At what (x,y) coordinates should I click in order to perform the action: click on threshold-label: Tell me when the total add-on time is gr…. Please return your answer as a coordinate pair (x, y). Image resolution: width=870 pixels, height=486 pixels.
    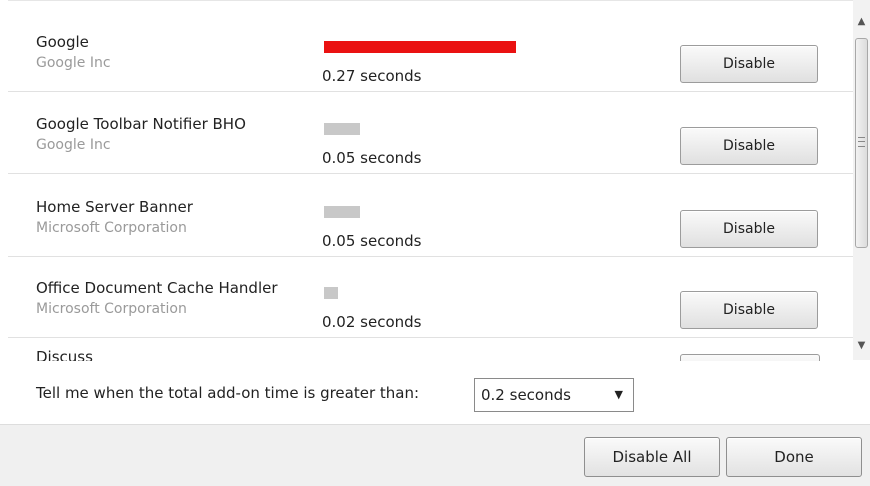
    Looking at the image, I should click on (228, 393).